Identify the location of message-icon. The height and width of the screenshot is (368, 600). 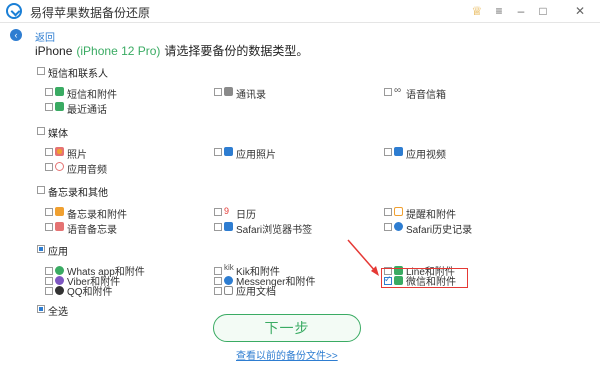
(59, 91).